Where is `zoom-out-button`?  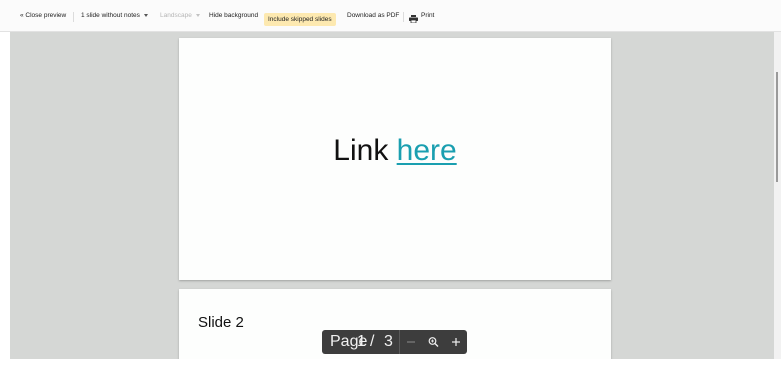 zoom-out-button is located at coordinates (411, 342).